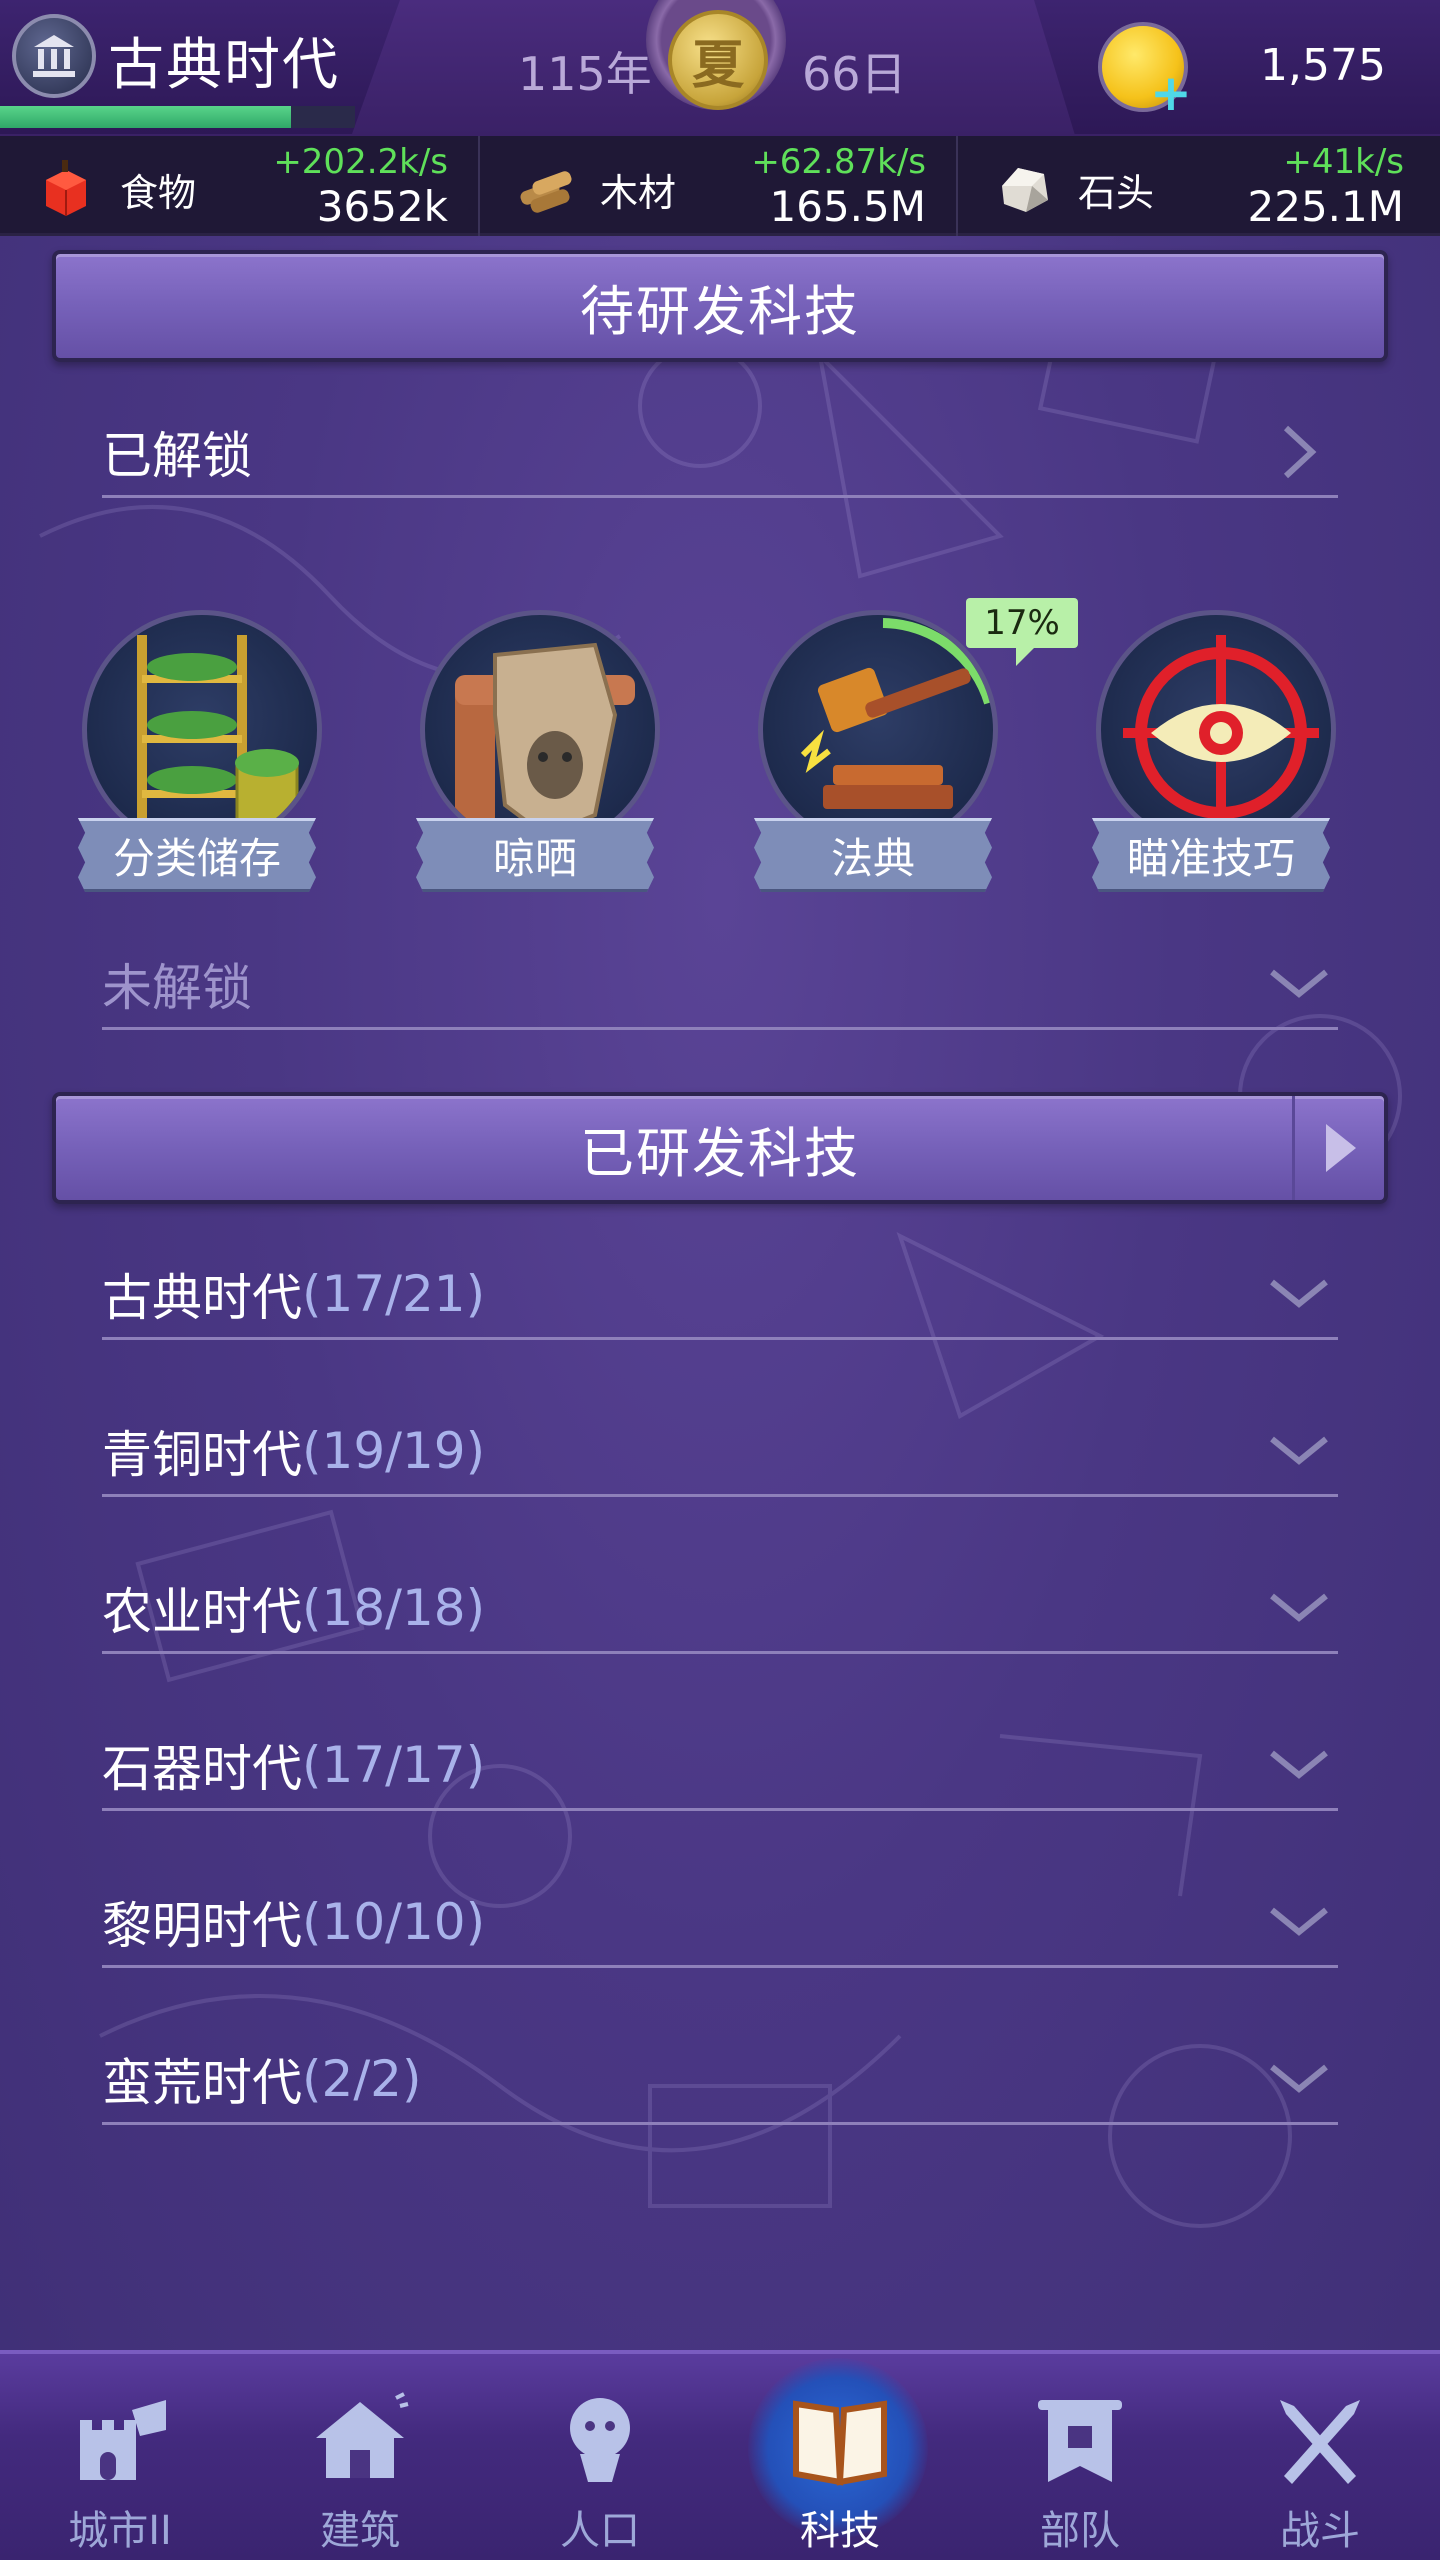 This screenshot has height=2560, width=1440. Describe the element at coordinates (873, 855) in the screenshot. I see `tech-label: 法典` at that location.